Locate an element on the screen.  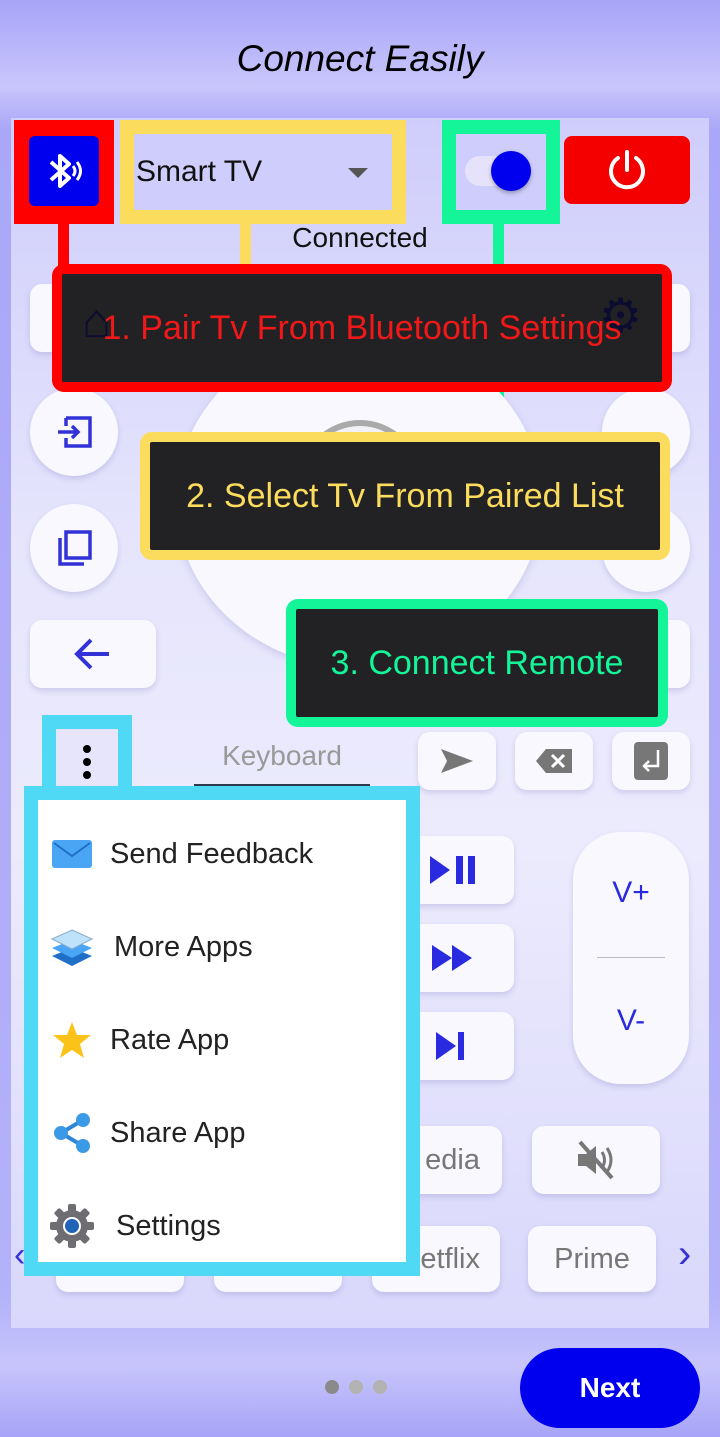
backspace-button is located at coordinates (554, 761).